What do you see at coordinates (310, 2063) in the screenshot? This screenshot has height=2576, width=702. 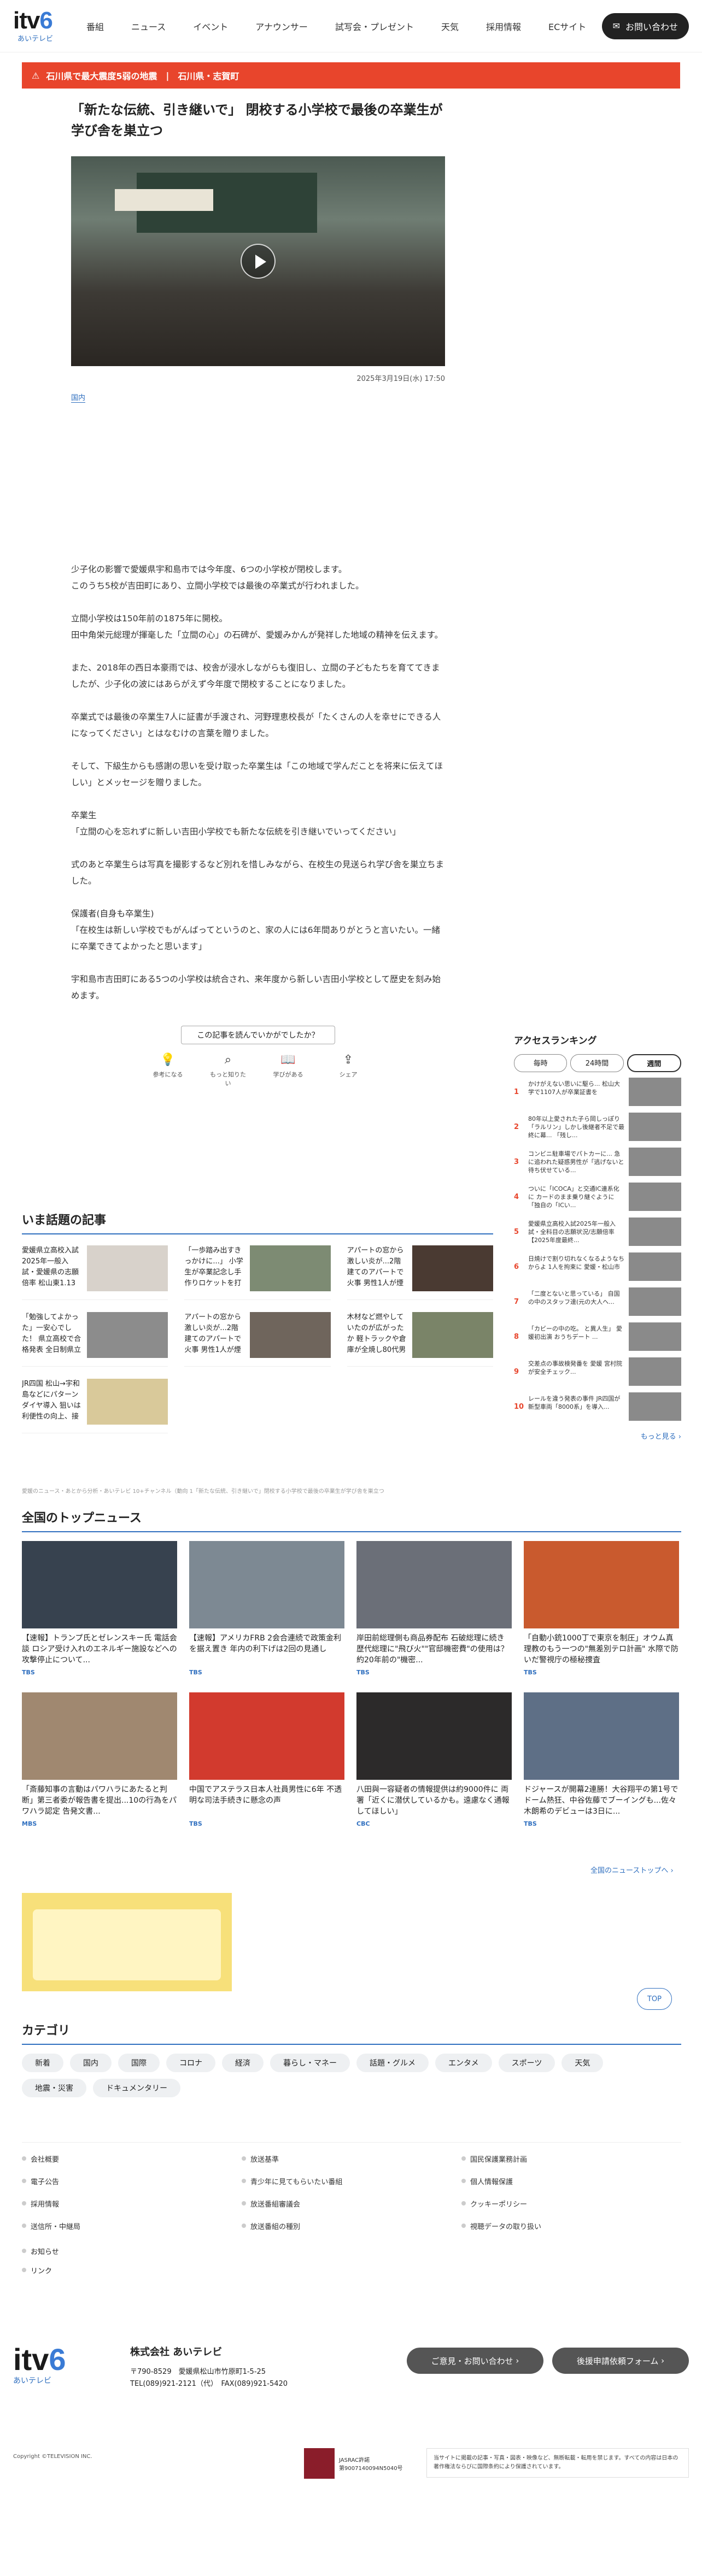 I see `category-chip: 暮らし・マネー` at bounding box center [310, 2063].